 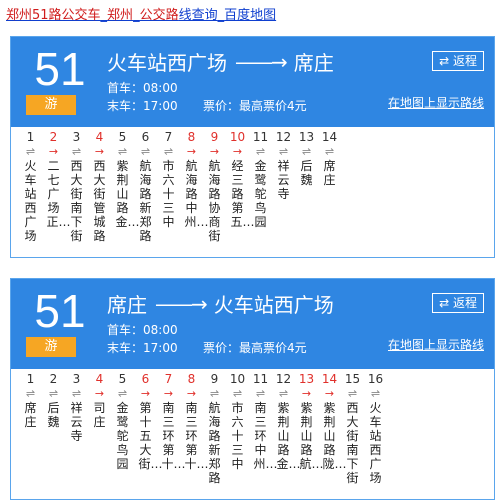 I want to click on stop-item: 9 → 航海路协商街, so click(x=214, y=192).